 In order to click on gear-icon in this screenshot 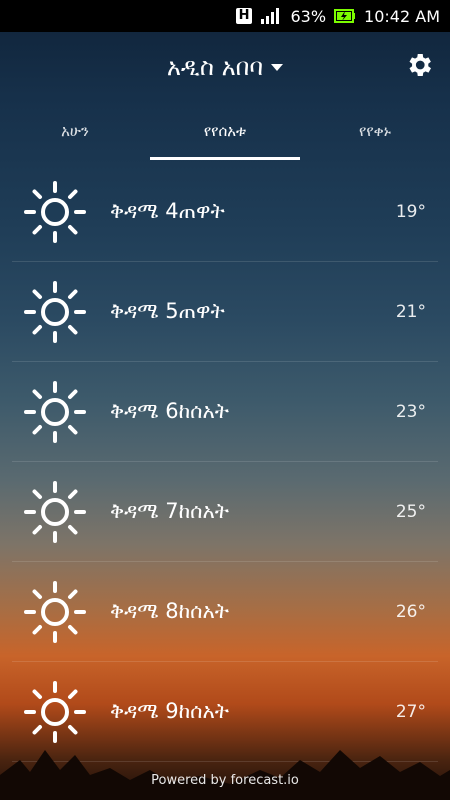, I will do `click(419, 65)`.